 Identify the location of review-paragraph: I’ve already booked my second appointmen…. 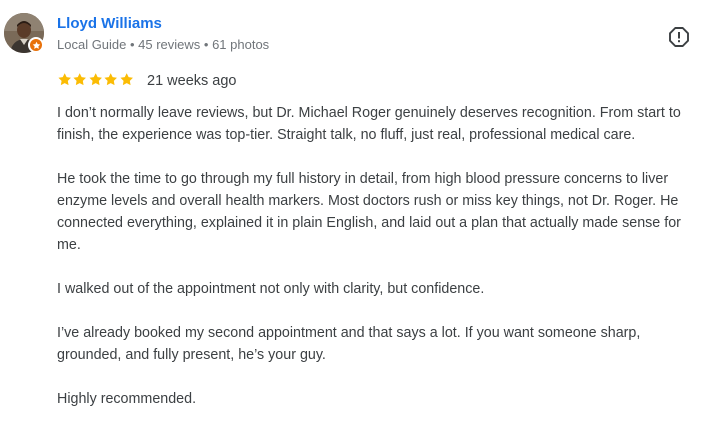
(349, 344).